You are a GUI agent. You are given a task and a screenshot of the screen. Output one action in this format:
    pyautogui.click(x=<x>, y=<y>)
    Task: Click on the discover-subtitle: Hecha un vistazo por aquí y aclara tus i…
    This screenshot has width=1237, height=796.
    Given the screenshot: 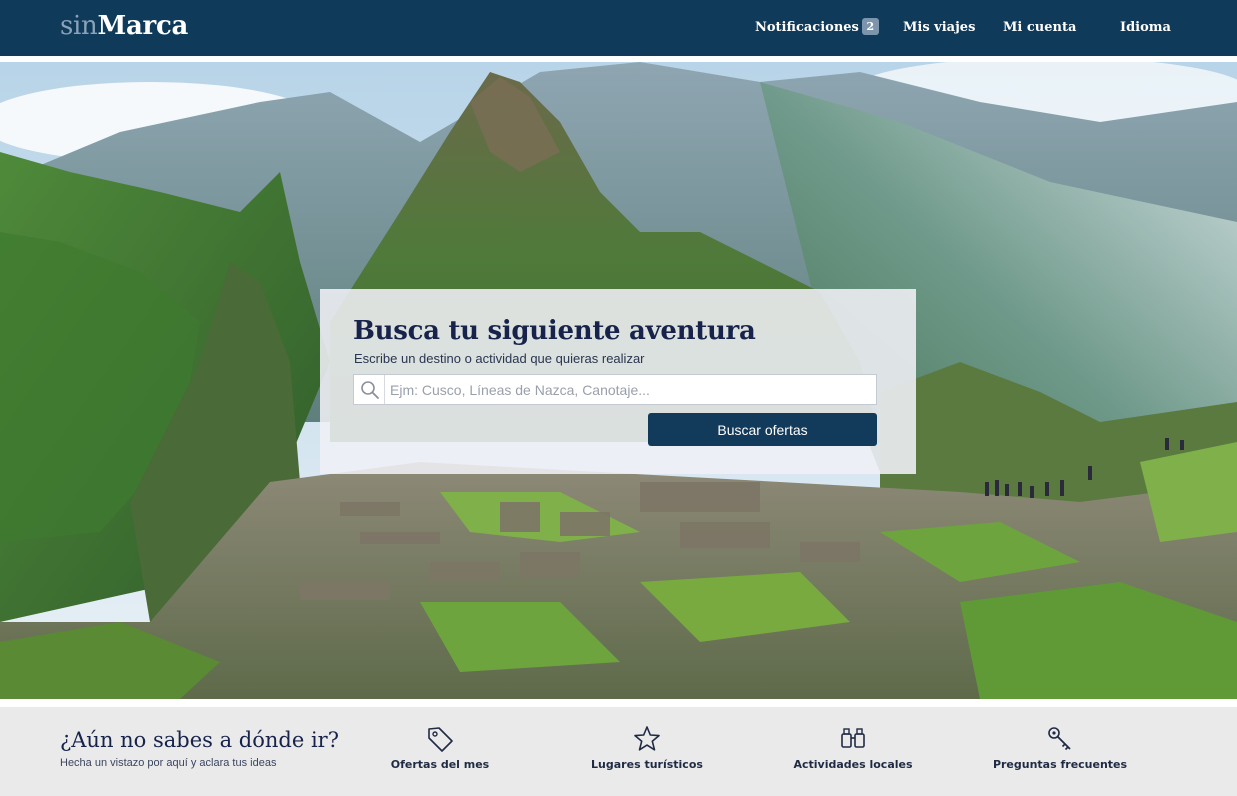 What is the action you would take?
    pyautogui.click(x=168, y=763)
    